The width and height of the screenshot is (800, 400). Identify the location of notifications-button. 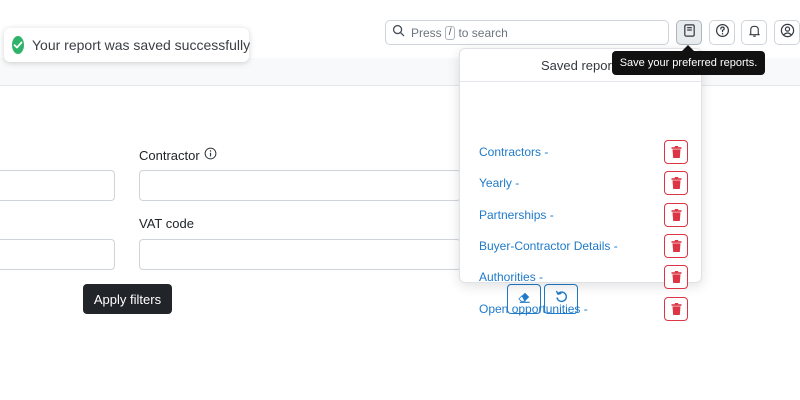
(754, 32).